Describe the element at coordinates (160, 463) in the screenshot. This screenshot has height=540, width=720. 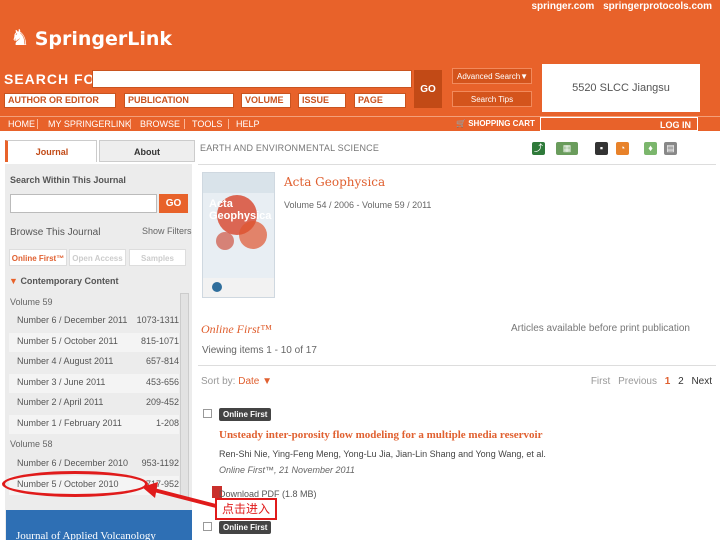
I see `issue-pages: 953-1192` at that location.